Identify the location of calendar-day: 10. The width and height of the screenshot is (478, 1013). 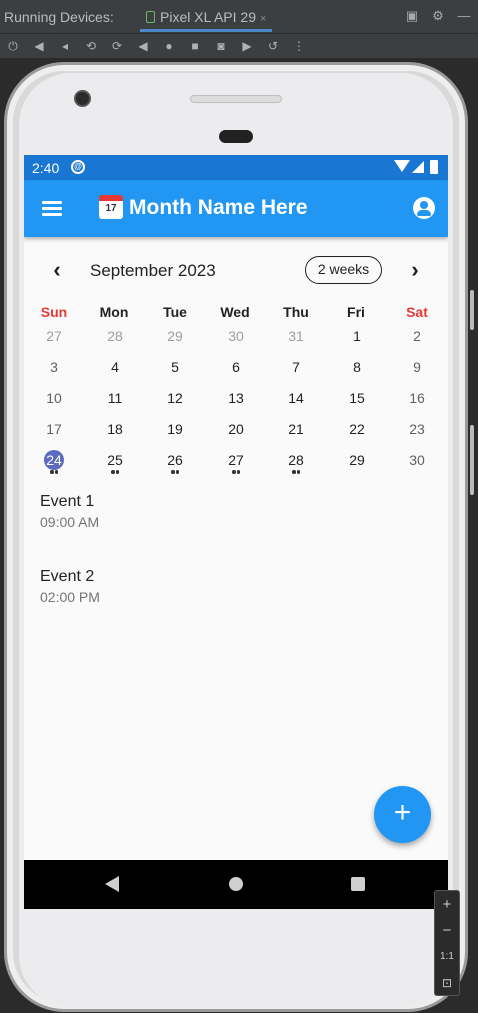
(54, 398).